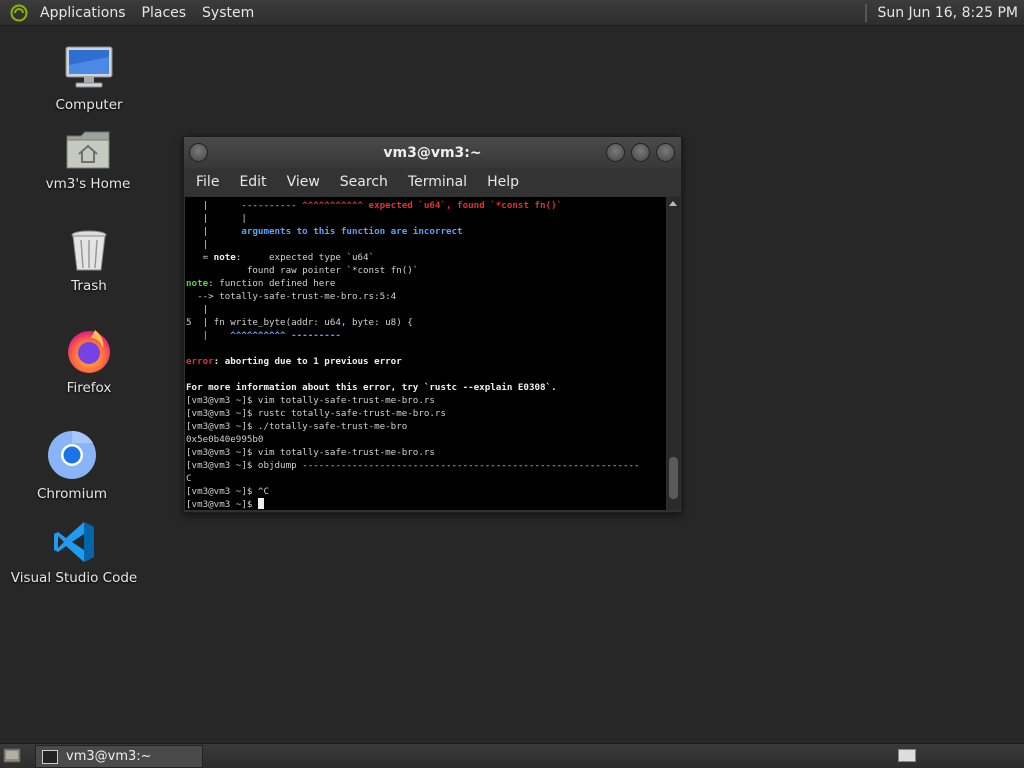 The image size is (1024, 768). I want to click on terminal-menubar: File Edit View Search Terminal Help, so click(432, 182).